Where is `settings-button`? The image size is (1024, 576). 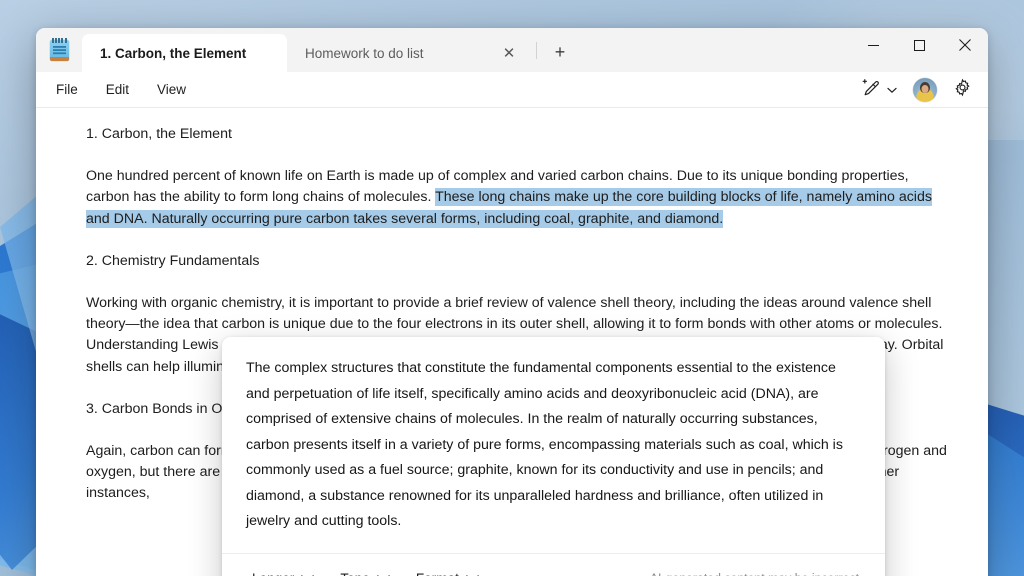
settings-button is located at coordinates (962, 90).